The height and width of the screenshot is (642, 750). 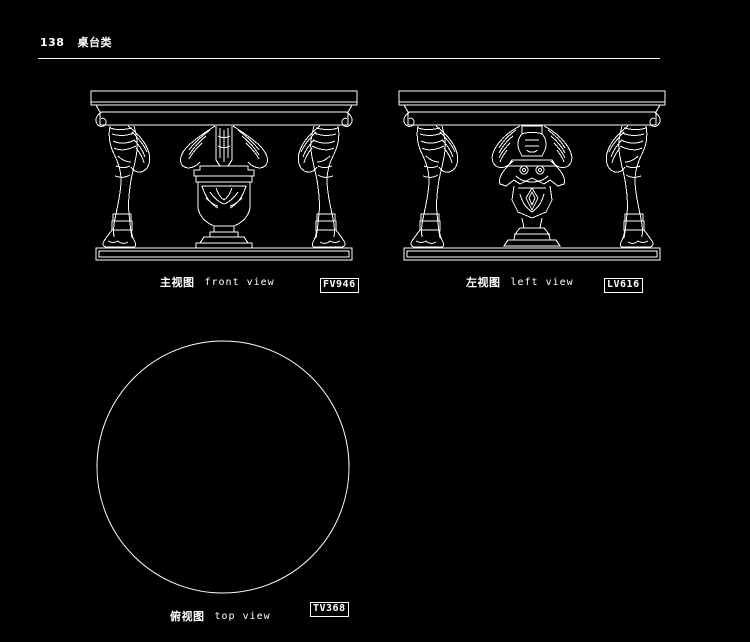 I want to click on left-view-drawing, so click(x=532, y=175).